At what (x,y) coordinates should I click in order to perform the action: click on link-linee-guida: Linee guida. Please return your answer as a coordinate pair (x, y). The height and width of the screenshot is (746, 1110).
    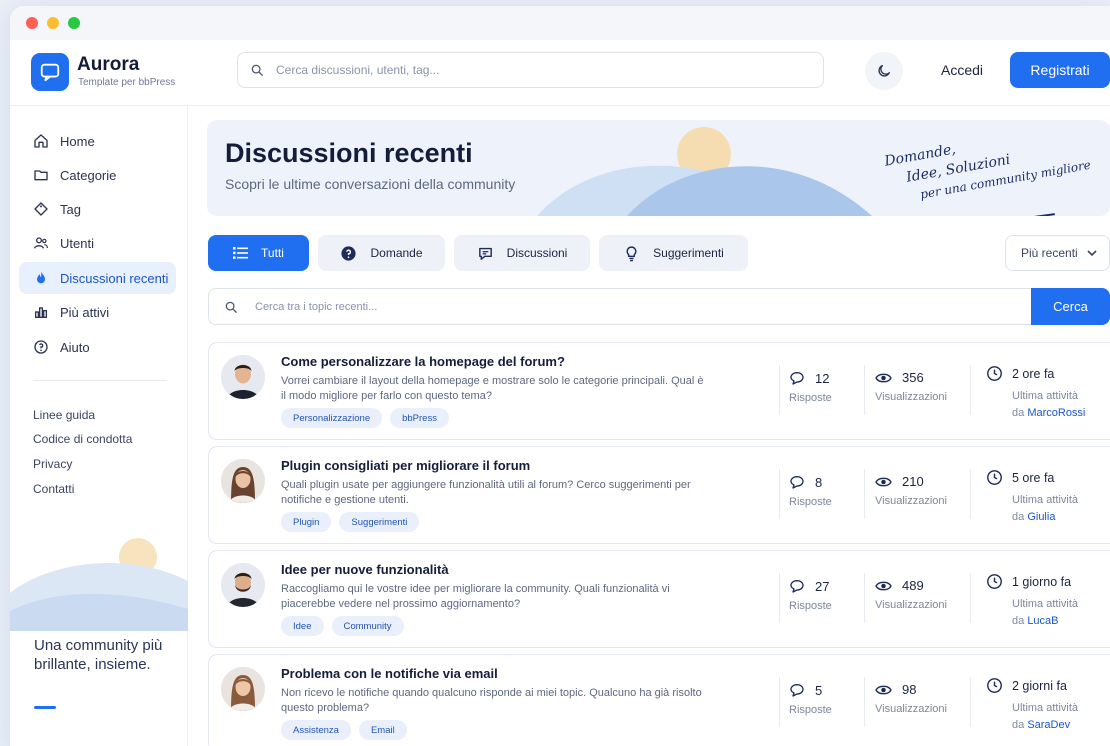
    Looking at the image, I should click on (64, 415).